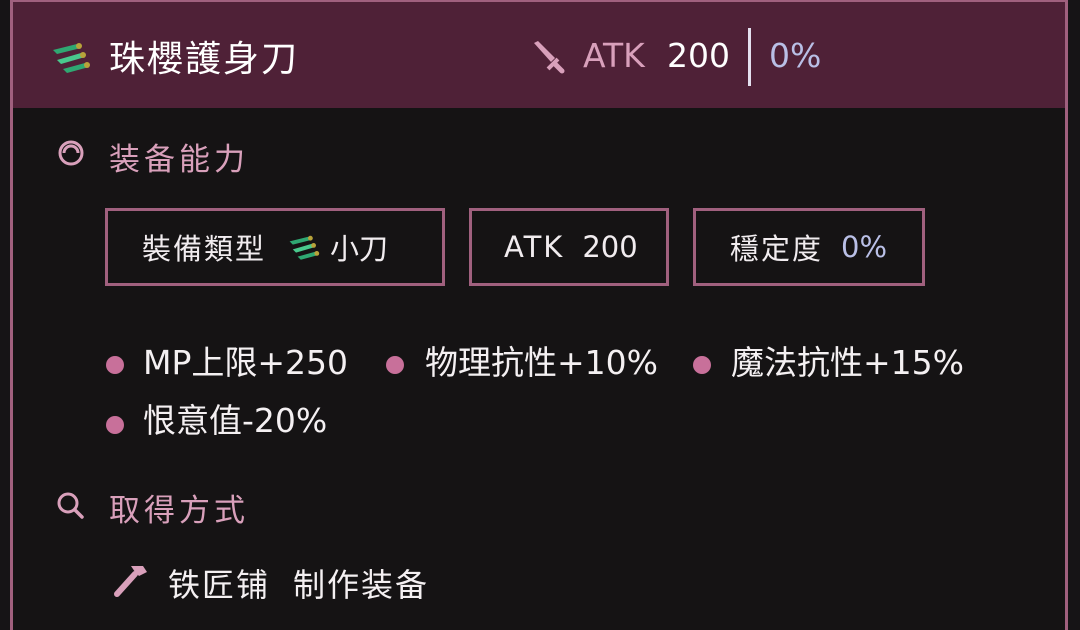 The width and height of the screenshot is (1080, 630). I want to click on source-place: 铁匠铺, so click(219, 585).